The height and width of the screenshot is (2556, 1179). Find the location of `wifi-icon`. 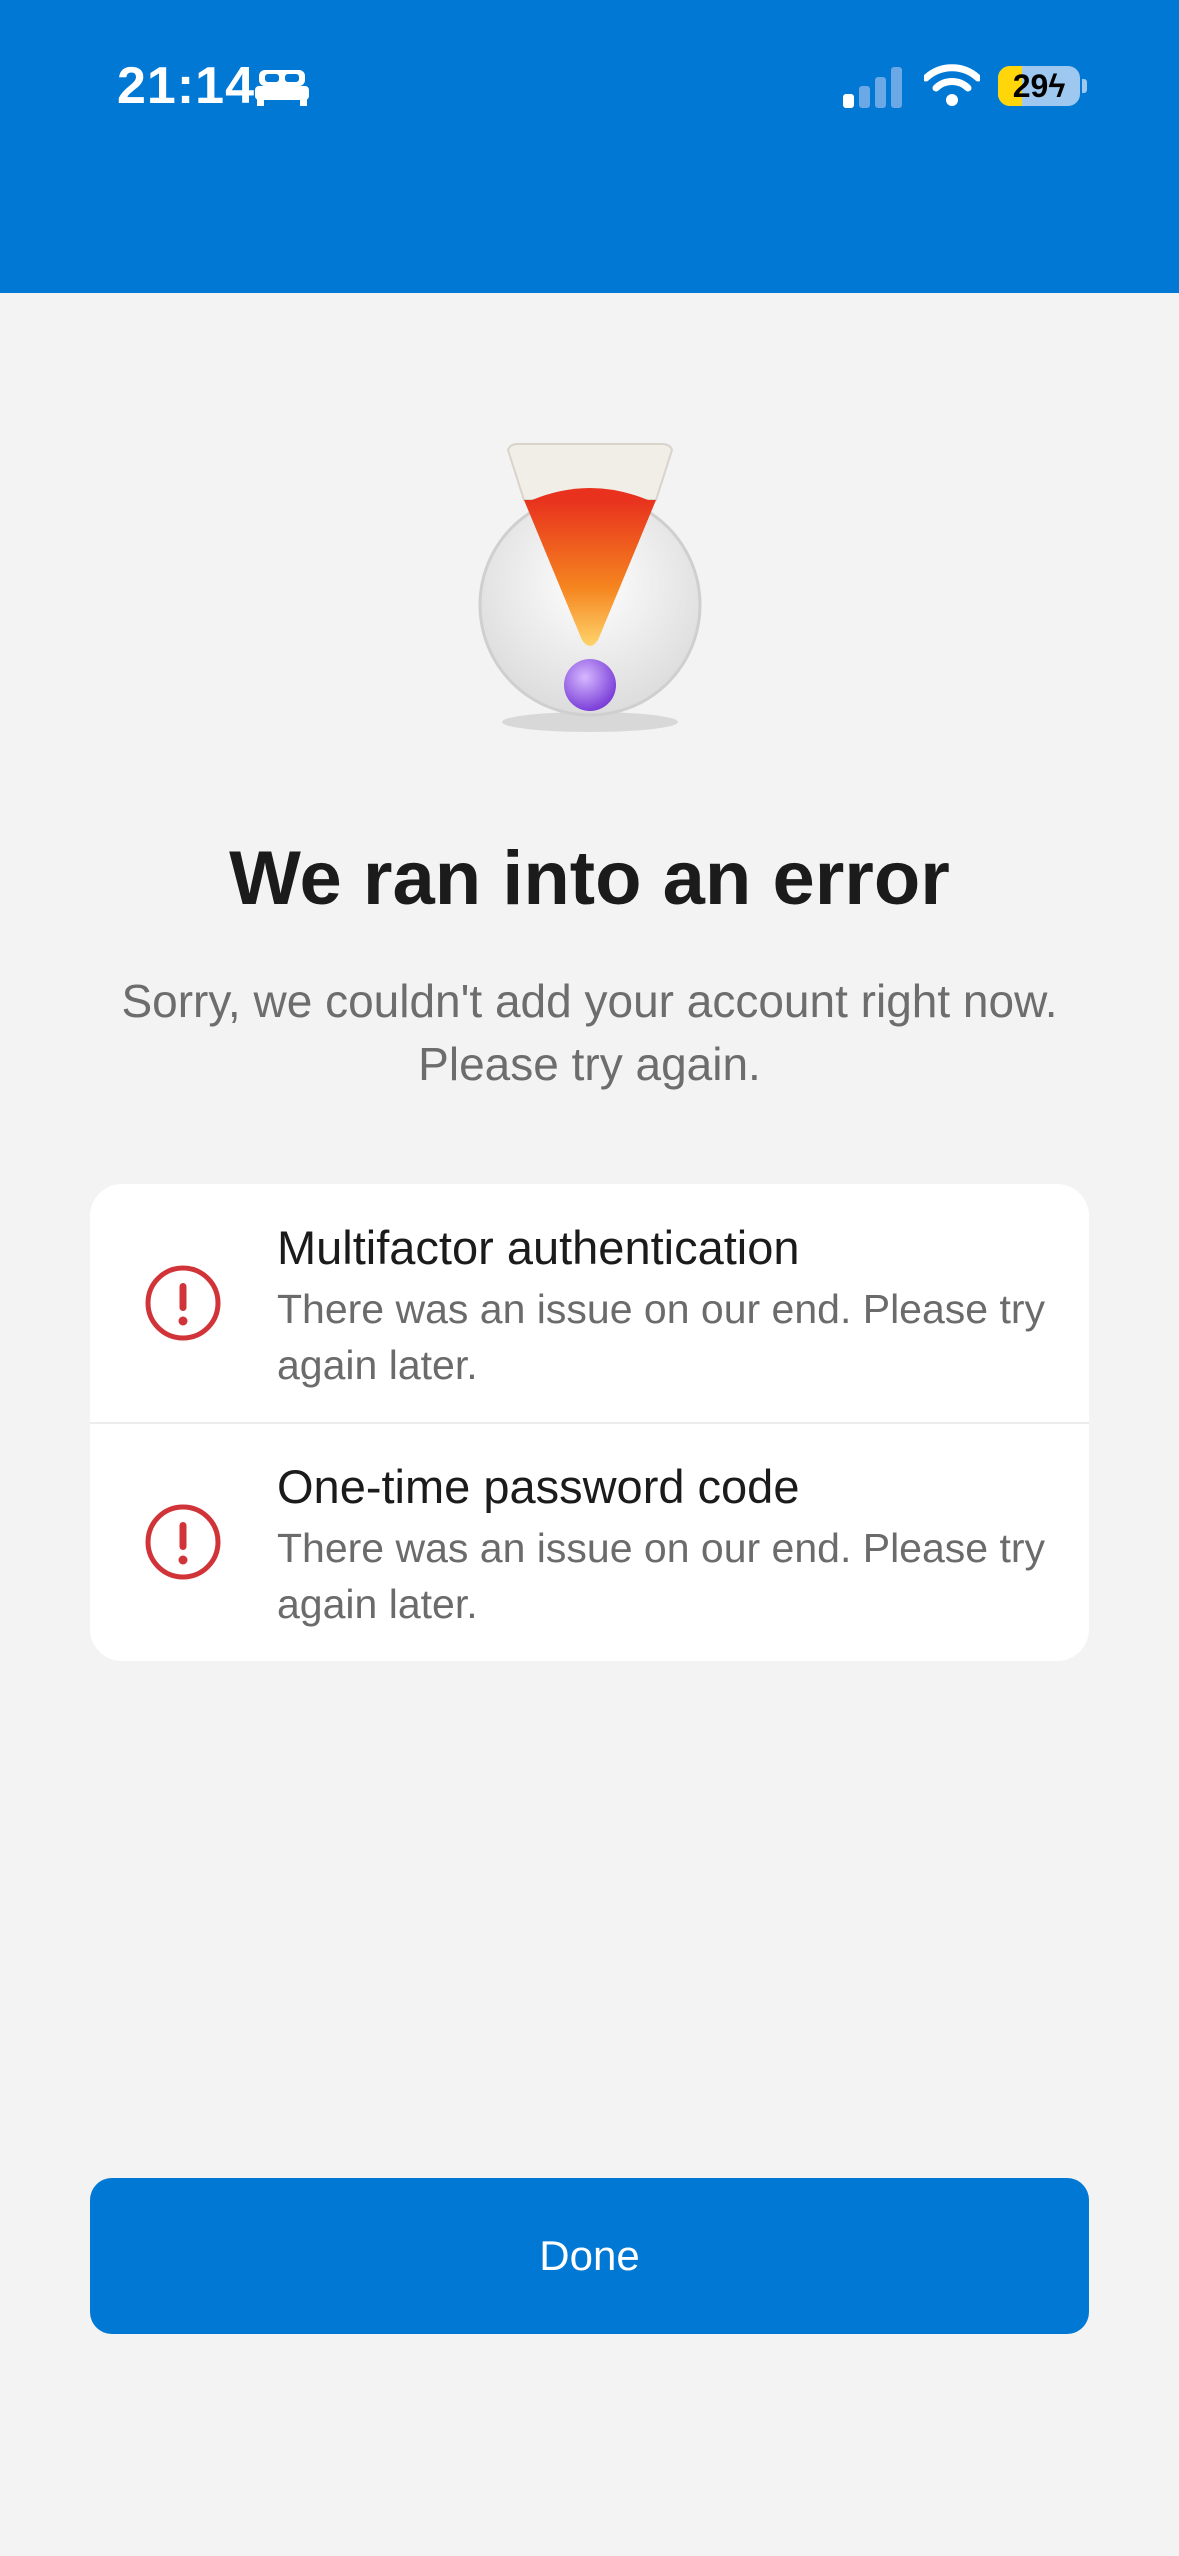

wifi-icon is located at coordinates (952, 85).